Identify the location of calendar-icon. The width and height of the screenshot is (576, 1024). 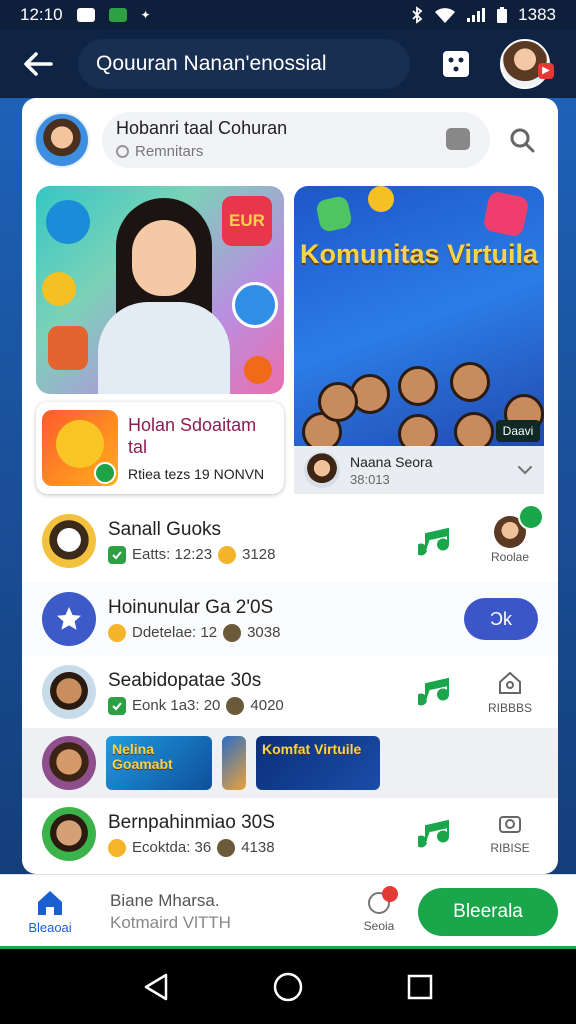
(458, 139).